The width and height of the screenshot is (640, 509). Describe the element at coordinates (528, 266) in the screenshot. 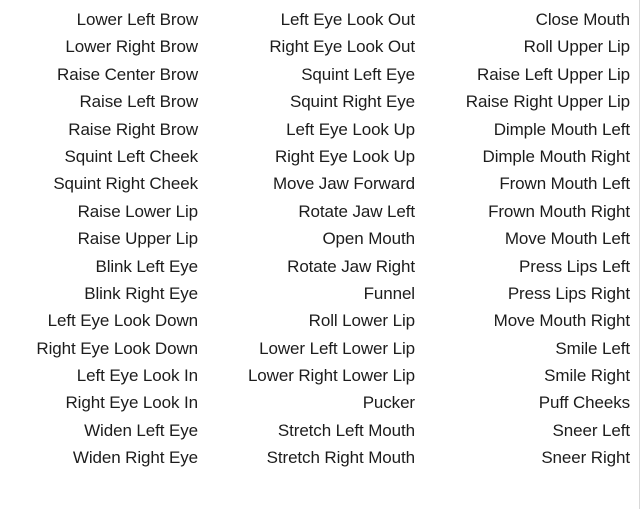

I see `blend-shape-item: Press Lips Left` at that location.